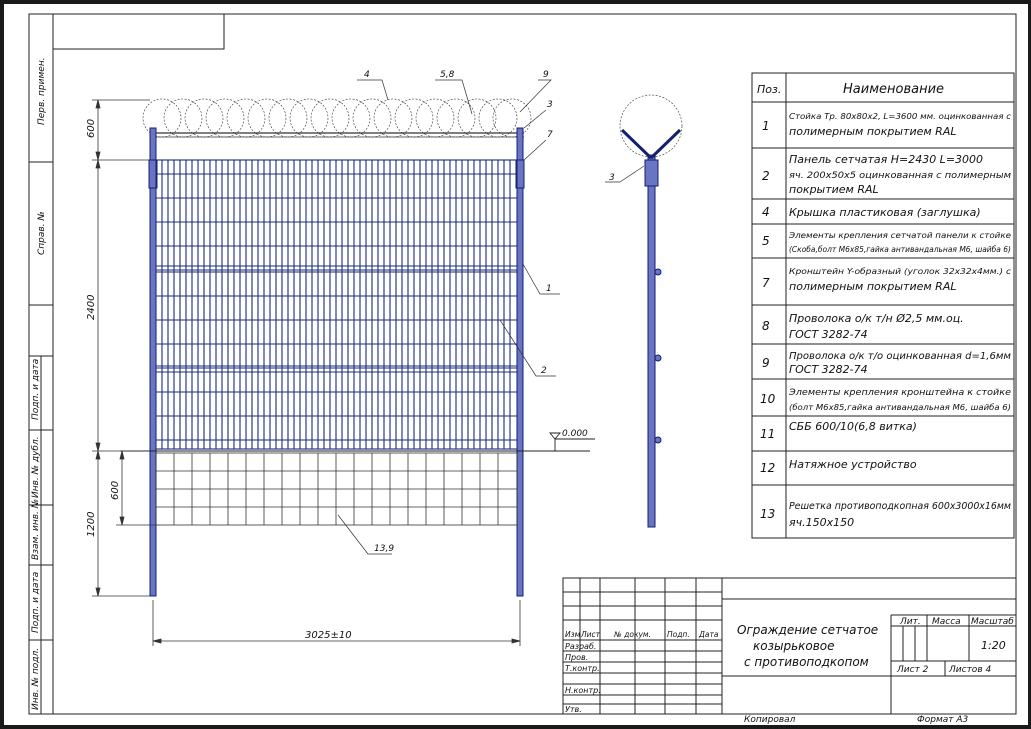  What do you see at coordinates (42, 91) in the screenshot?
I see `side-label-perv: Перв. примен.` at bounding box center [42, 91].